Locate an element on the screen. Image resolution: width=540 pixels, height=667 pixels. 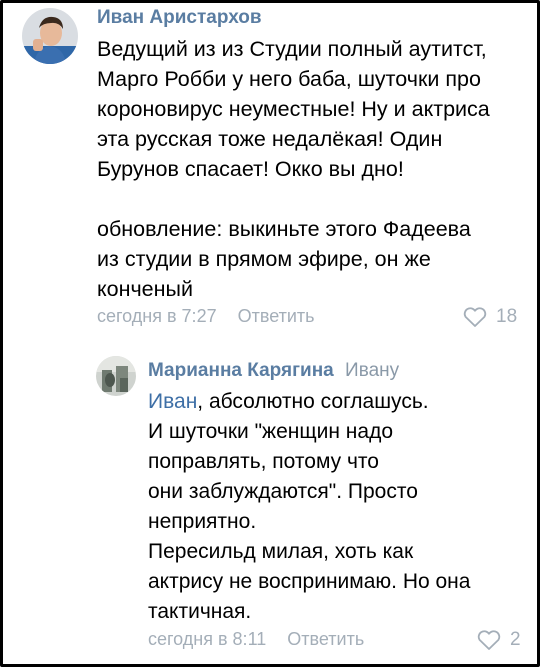
reply-avatar is located at coordinates (116, 376).